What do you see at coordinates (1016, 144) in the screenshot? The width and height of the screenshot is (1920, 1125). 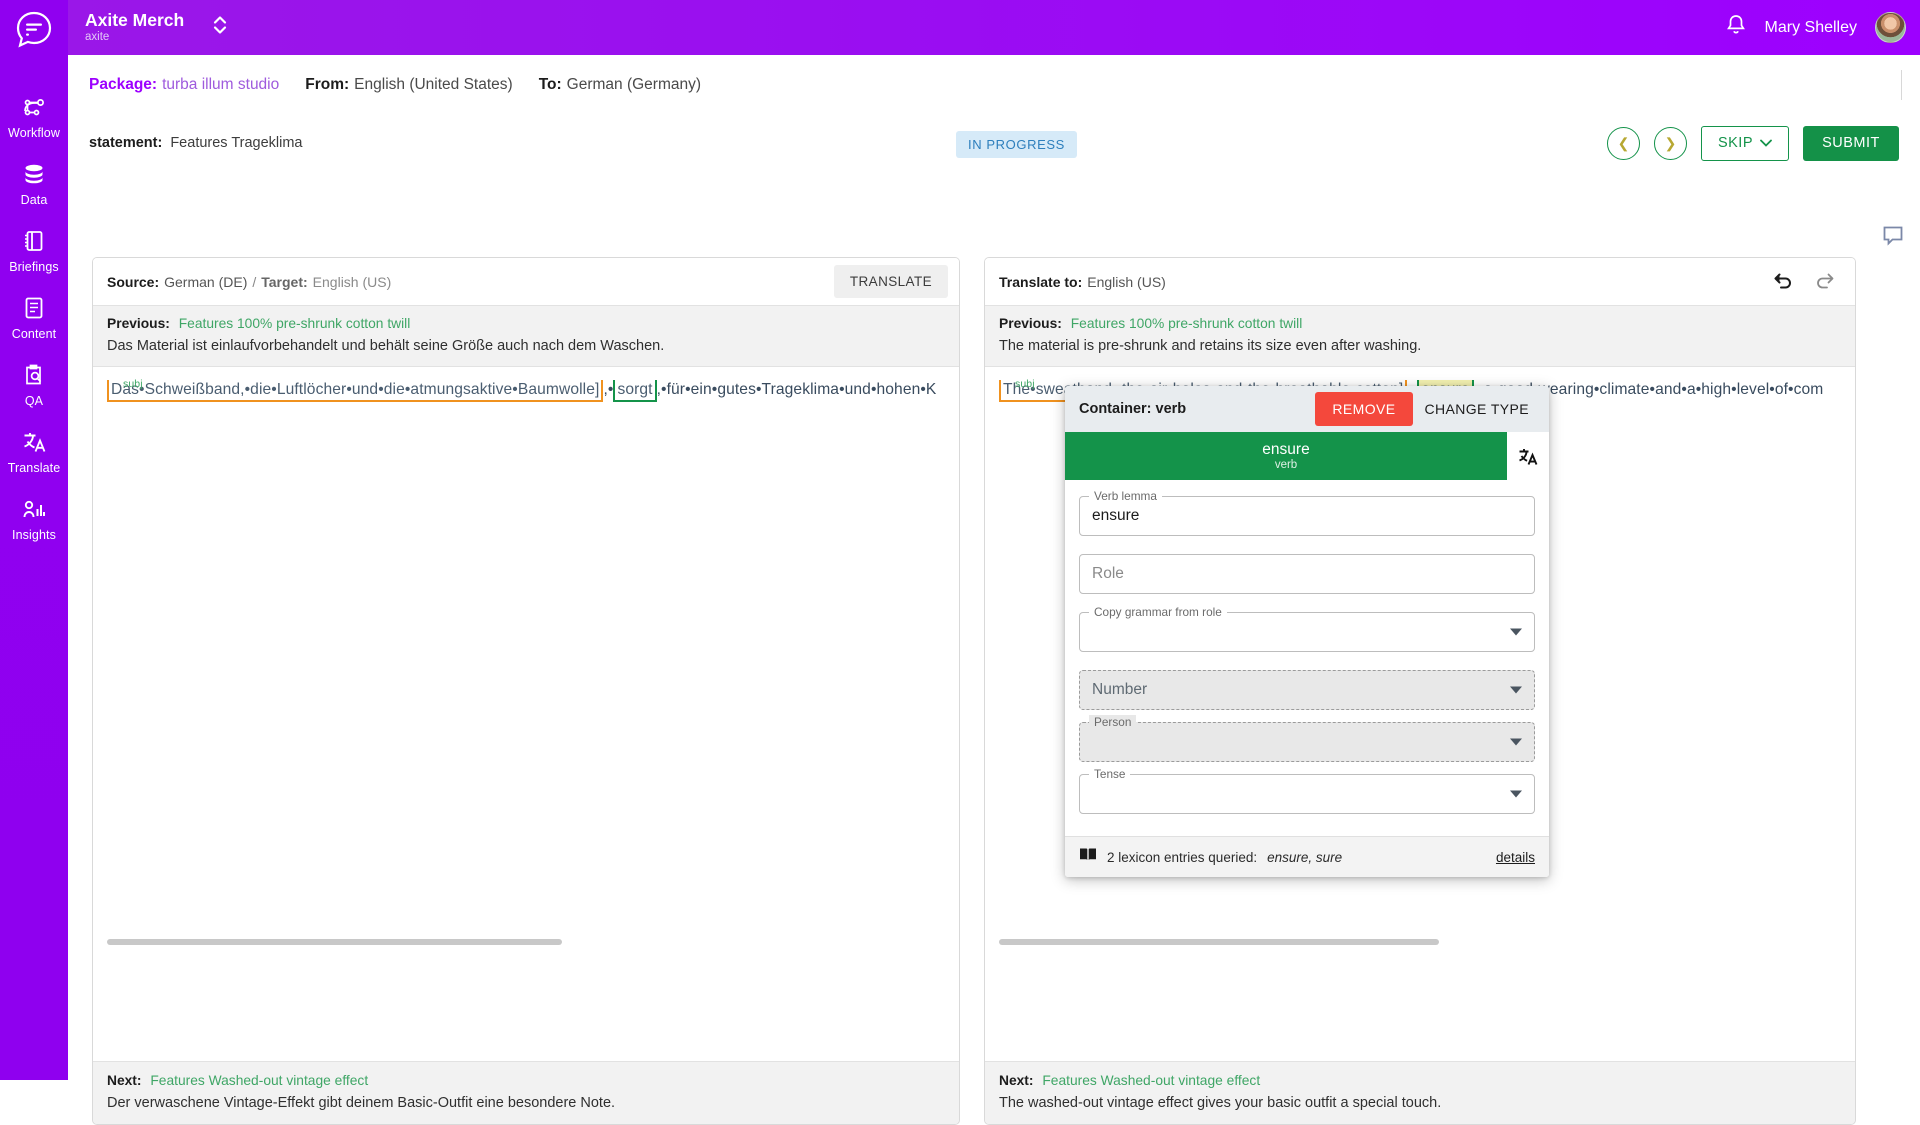 I see `status-badge: IN PROGRESS` at bounding box center [1016, 144].